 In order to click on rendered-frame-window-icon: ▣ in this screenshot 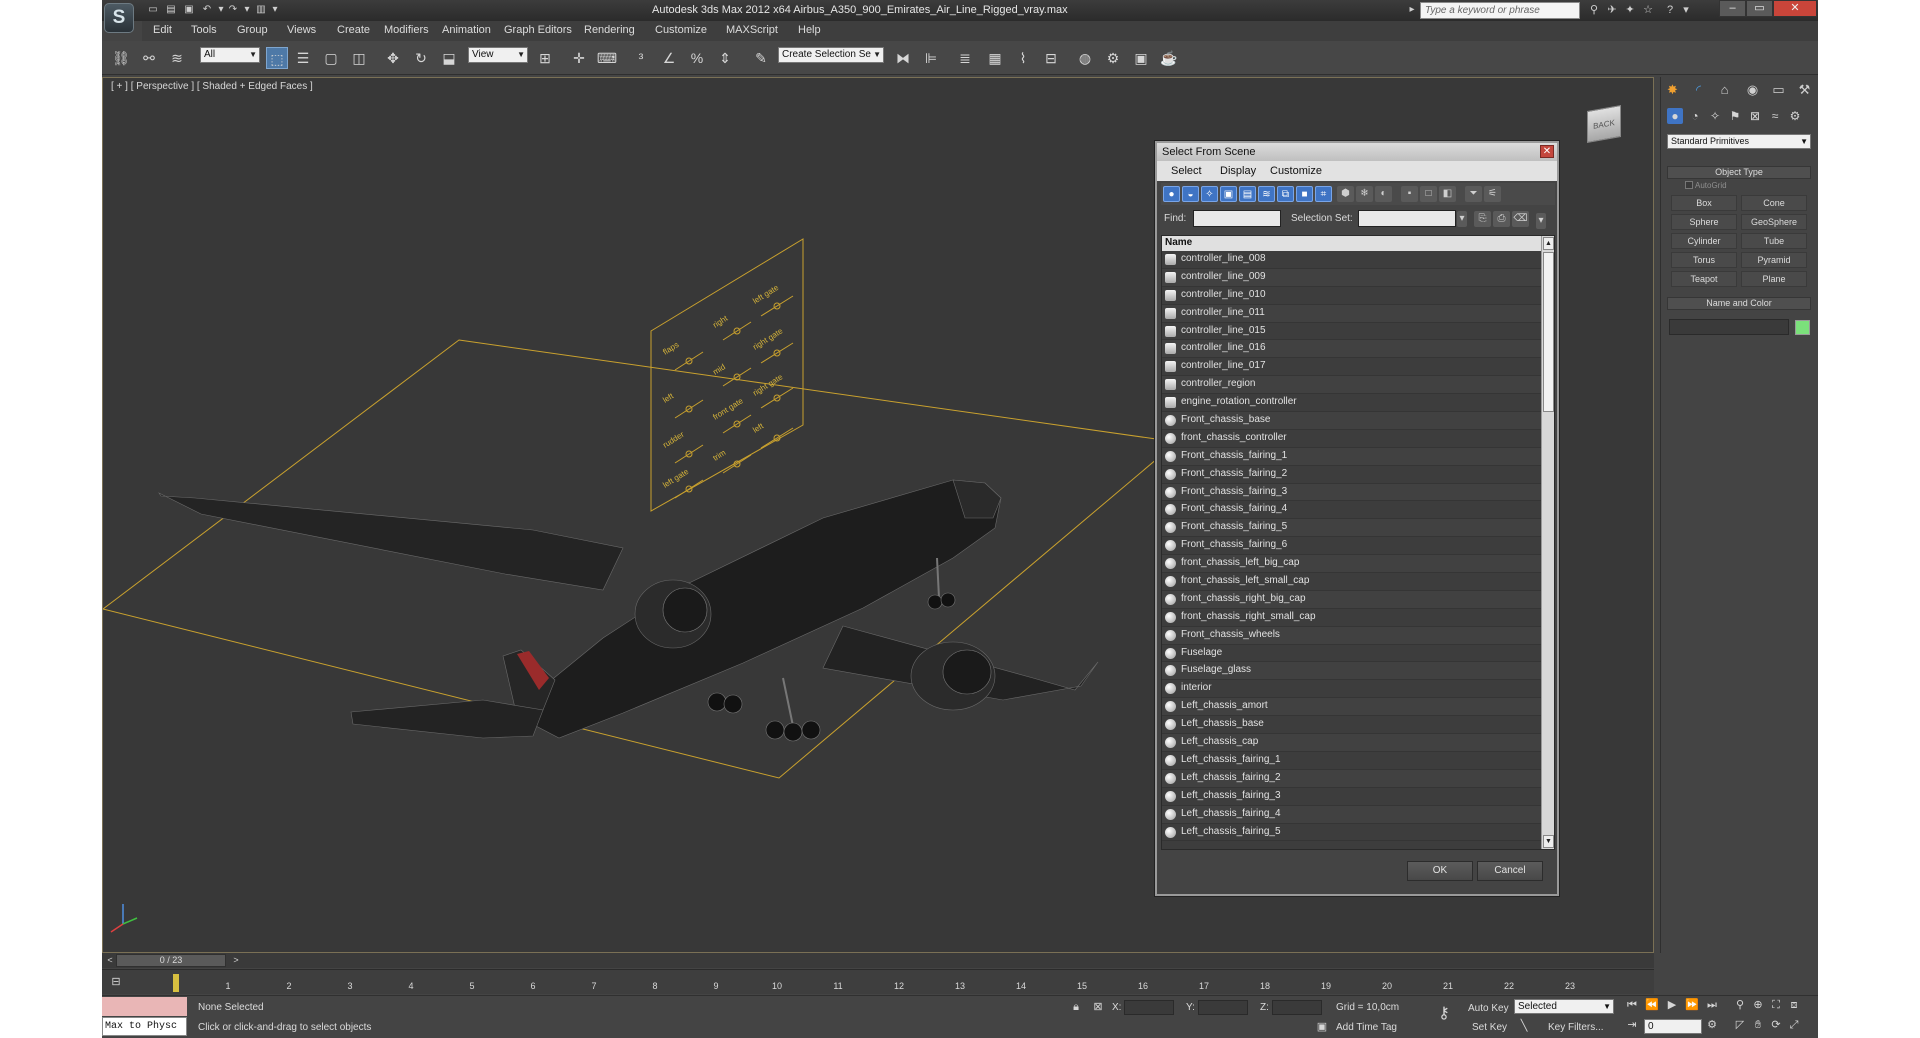, I will do `click(1141, 58)`.